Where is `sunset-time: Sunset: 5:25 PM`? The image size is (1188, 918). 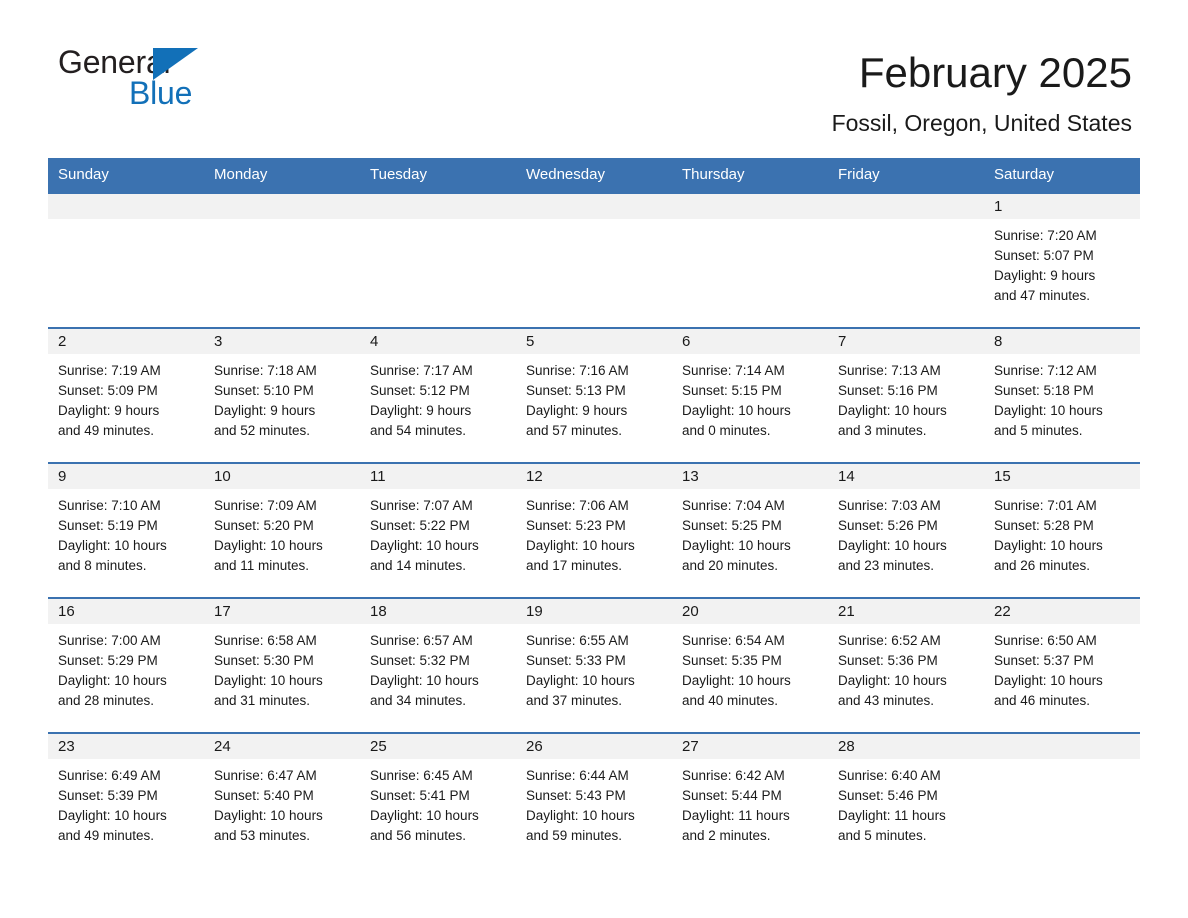 sunset-time: Sunset: 5:25 PM is located at coordinates (732, 525).